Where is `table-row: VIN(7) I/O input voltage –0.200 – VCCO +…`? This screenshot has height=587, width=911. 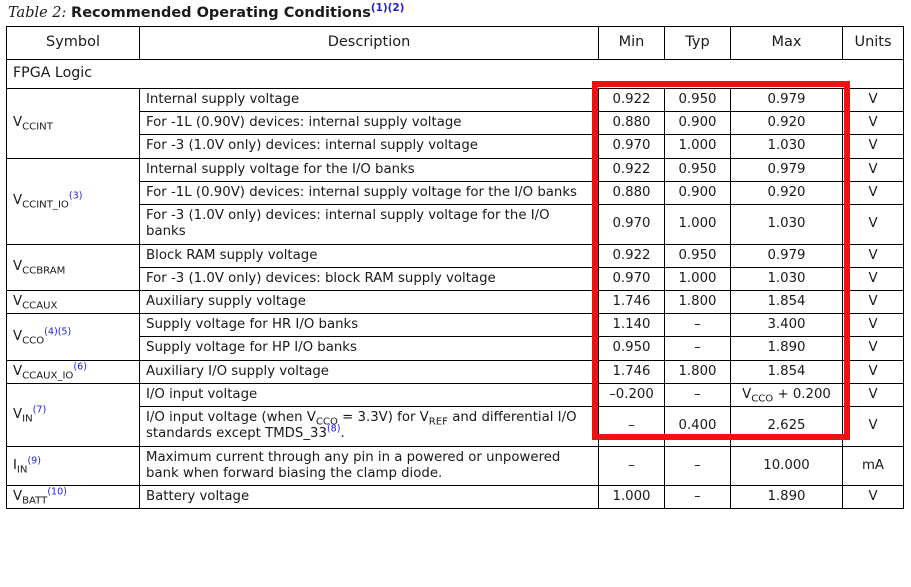 table-row: VIN(7) I/O input voltage –0.200 – VCCO +… is located at coordinates (455, 414).